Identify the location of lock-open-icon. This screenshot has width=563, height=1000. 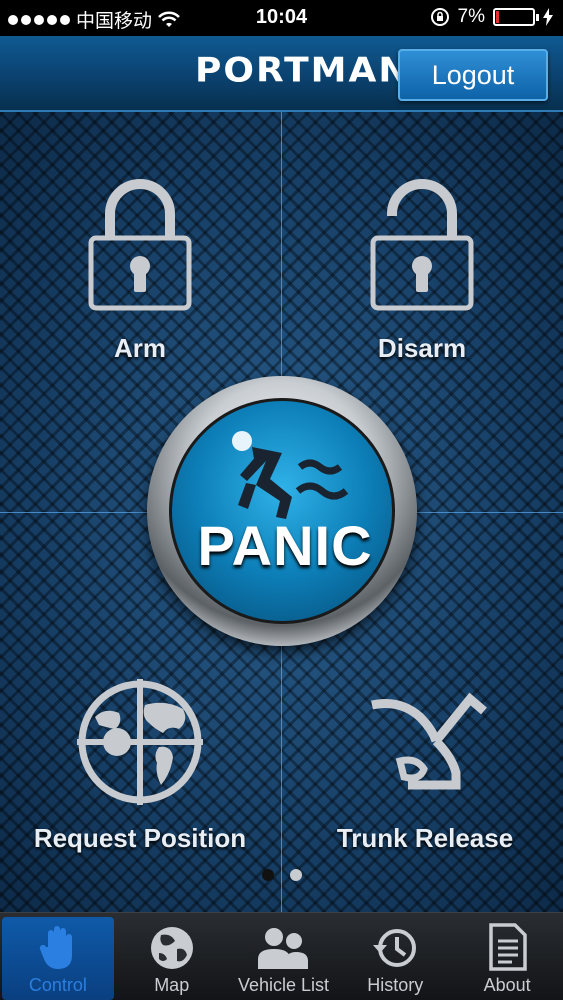
(422, 245).